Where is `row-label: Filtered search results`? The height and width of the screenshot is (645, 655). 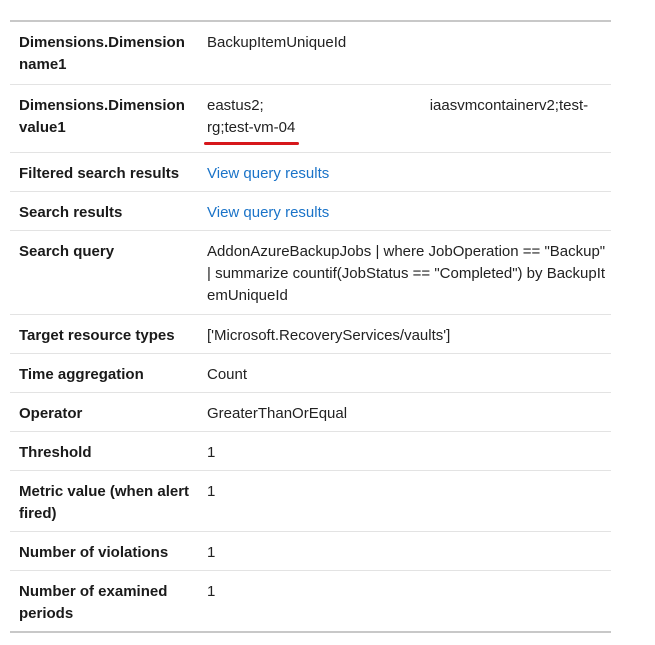
row-label: Filtered search results is located at coordinates (99, 173).